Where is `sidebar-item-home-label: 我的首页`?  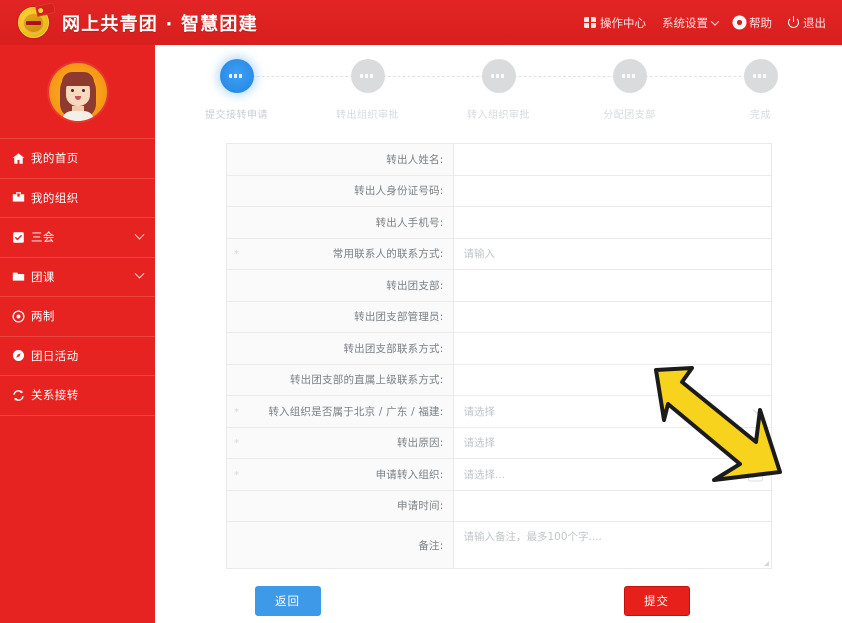 sidebar-item-home-label: 我的首页 is located at coordinates (55, 158).